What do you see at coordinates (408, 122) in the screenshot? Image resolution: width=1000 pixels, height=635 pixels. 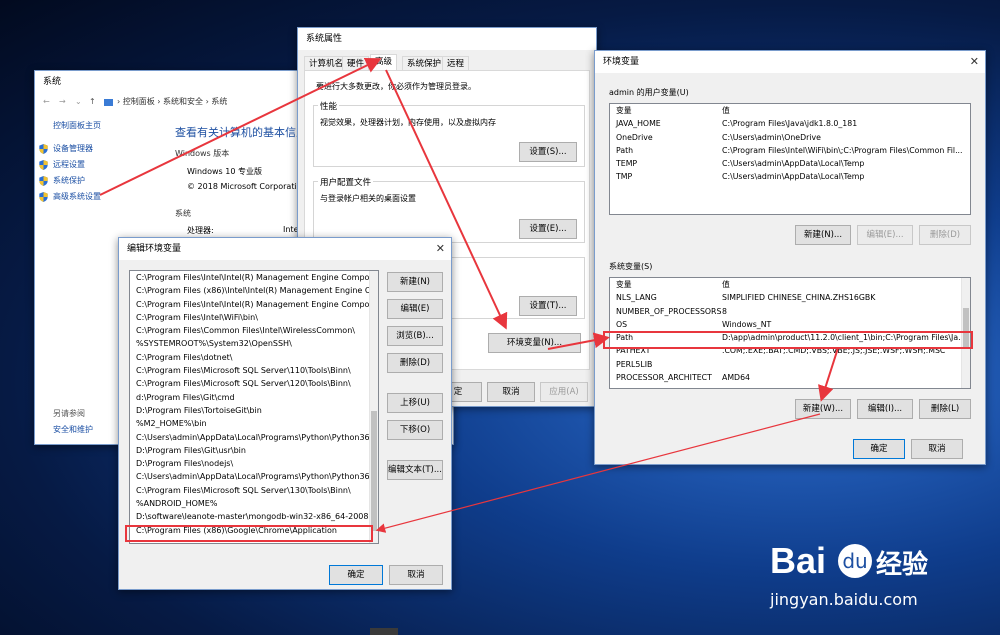 I see `performance-desc: 视觉效果，处理器计划，内存使用，以及虚拟内存` at bounding box center [408, 122].